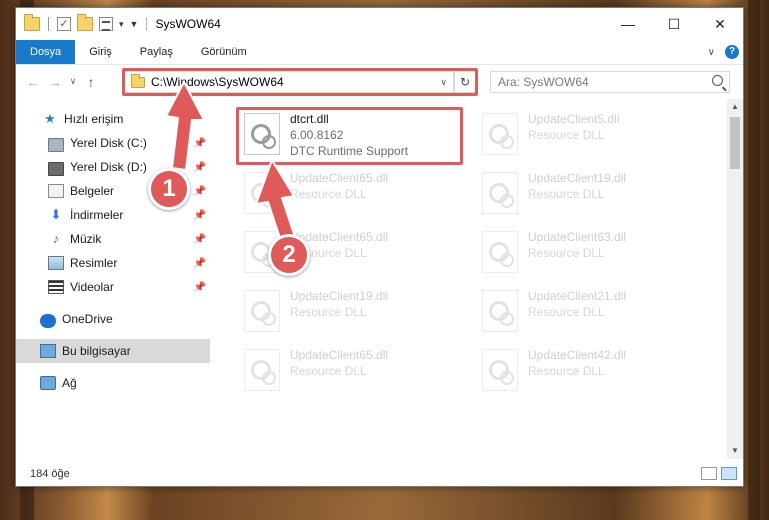  What do you see at coordinates (289, 255) in the screenshot?
I see `annotation-badge-2: 2` at bounding box center [289, 255].